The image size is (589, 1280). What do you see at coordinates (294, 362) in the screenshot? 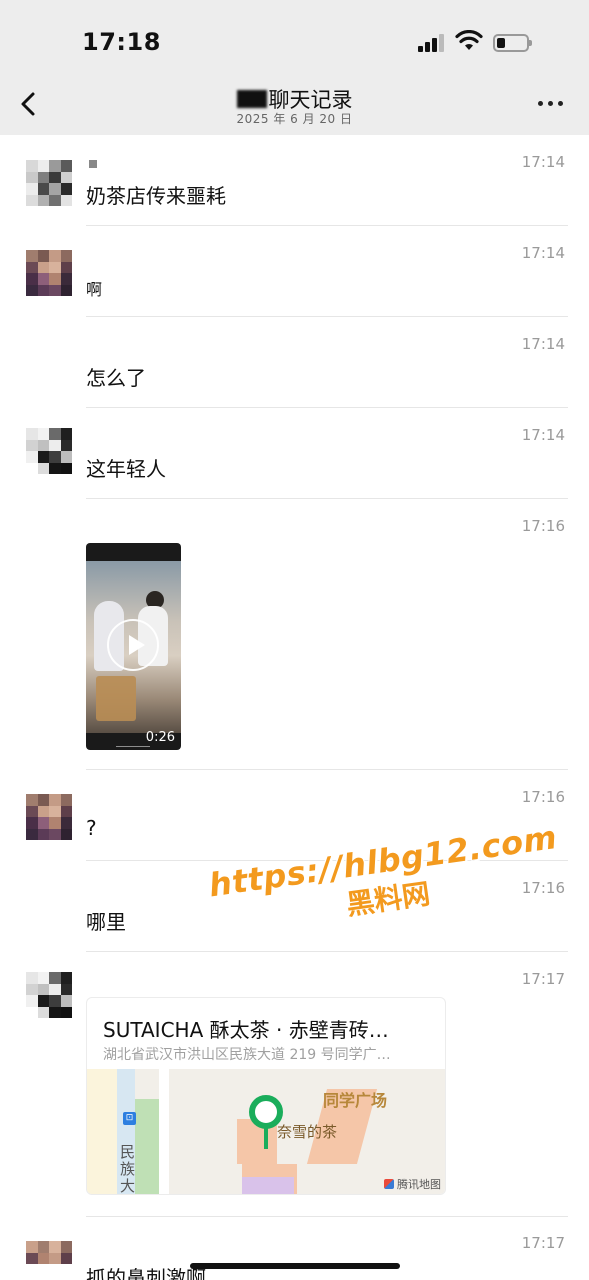
I see `message-item: 17:14 怎么了` at bounding box center [294, 362].